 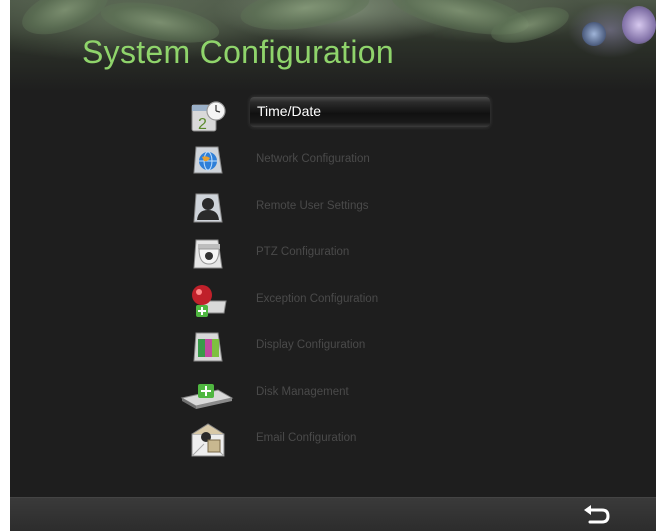 I want to click on menu-item-ptz-configuration: PTZ Configuration, so click(x=335, y=254).